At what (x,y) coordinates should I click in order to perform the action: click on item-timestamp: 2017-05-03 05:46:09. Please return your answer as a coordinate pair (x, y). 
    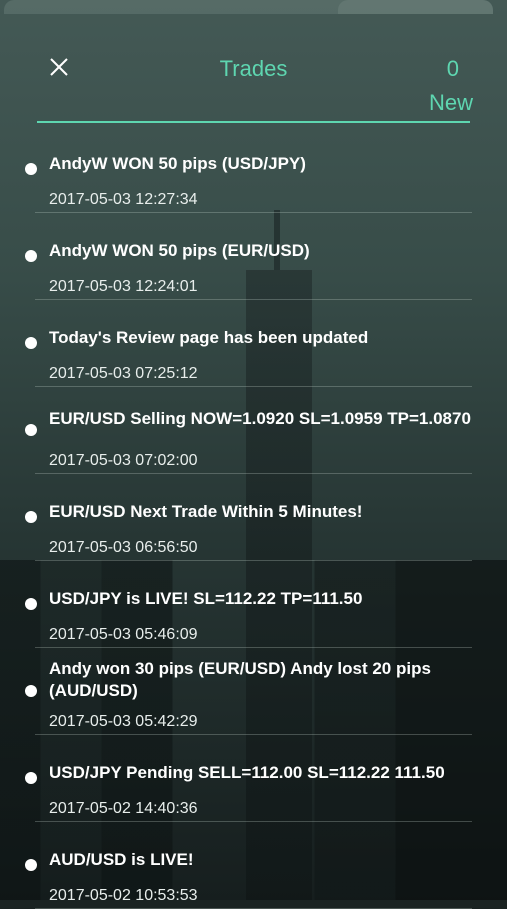
    Looking at the image, I should click on (123, 634).